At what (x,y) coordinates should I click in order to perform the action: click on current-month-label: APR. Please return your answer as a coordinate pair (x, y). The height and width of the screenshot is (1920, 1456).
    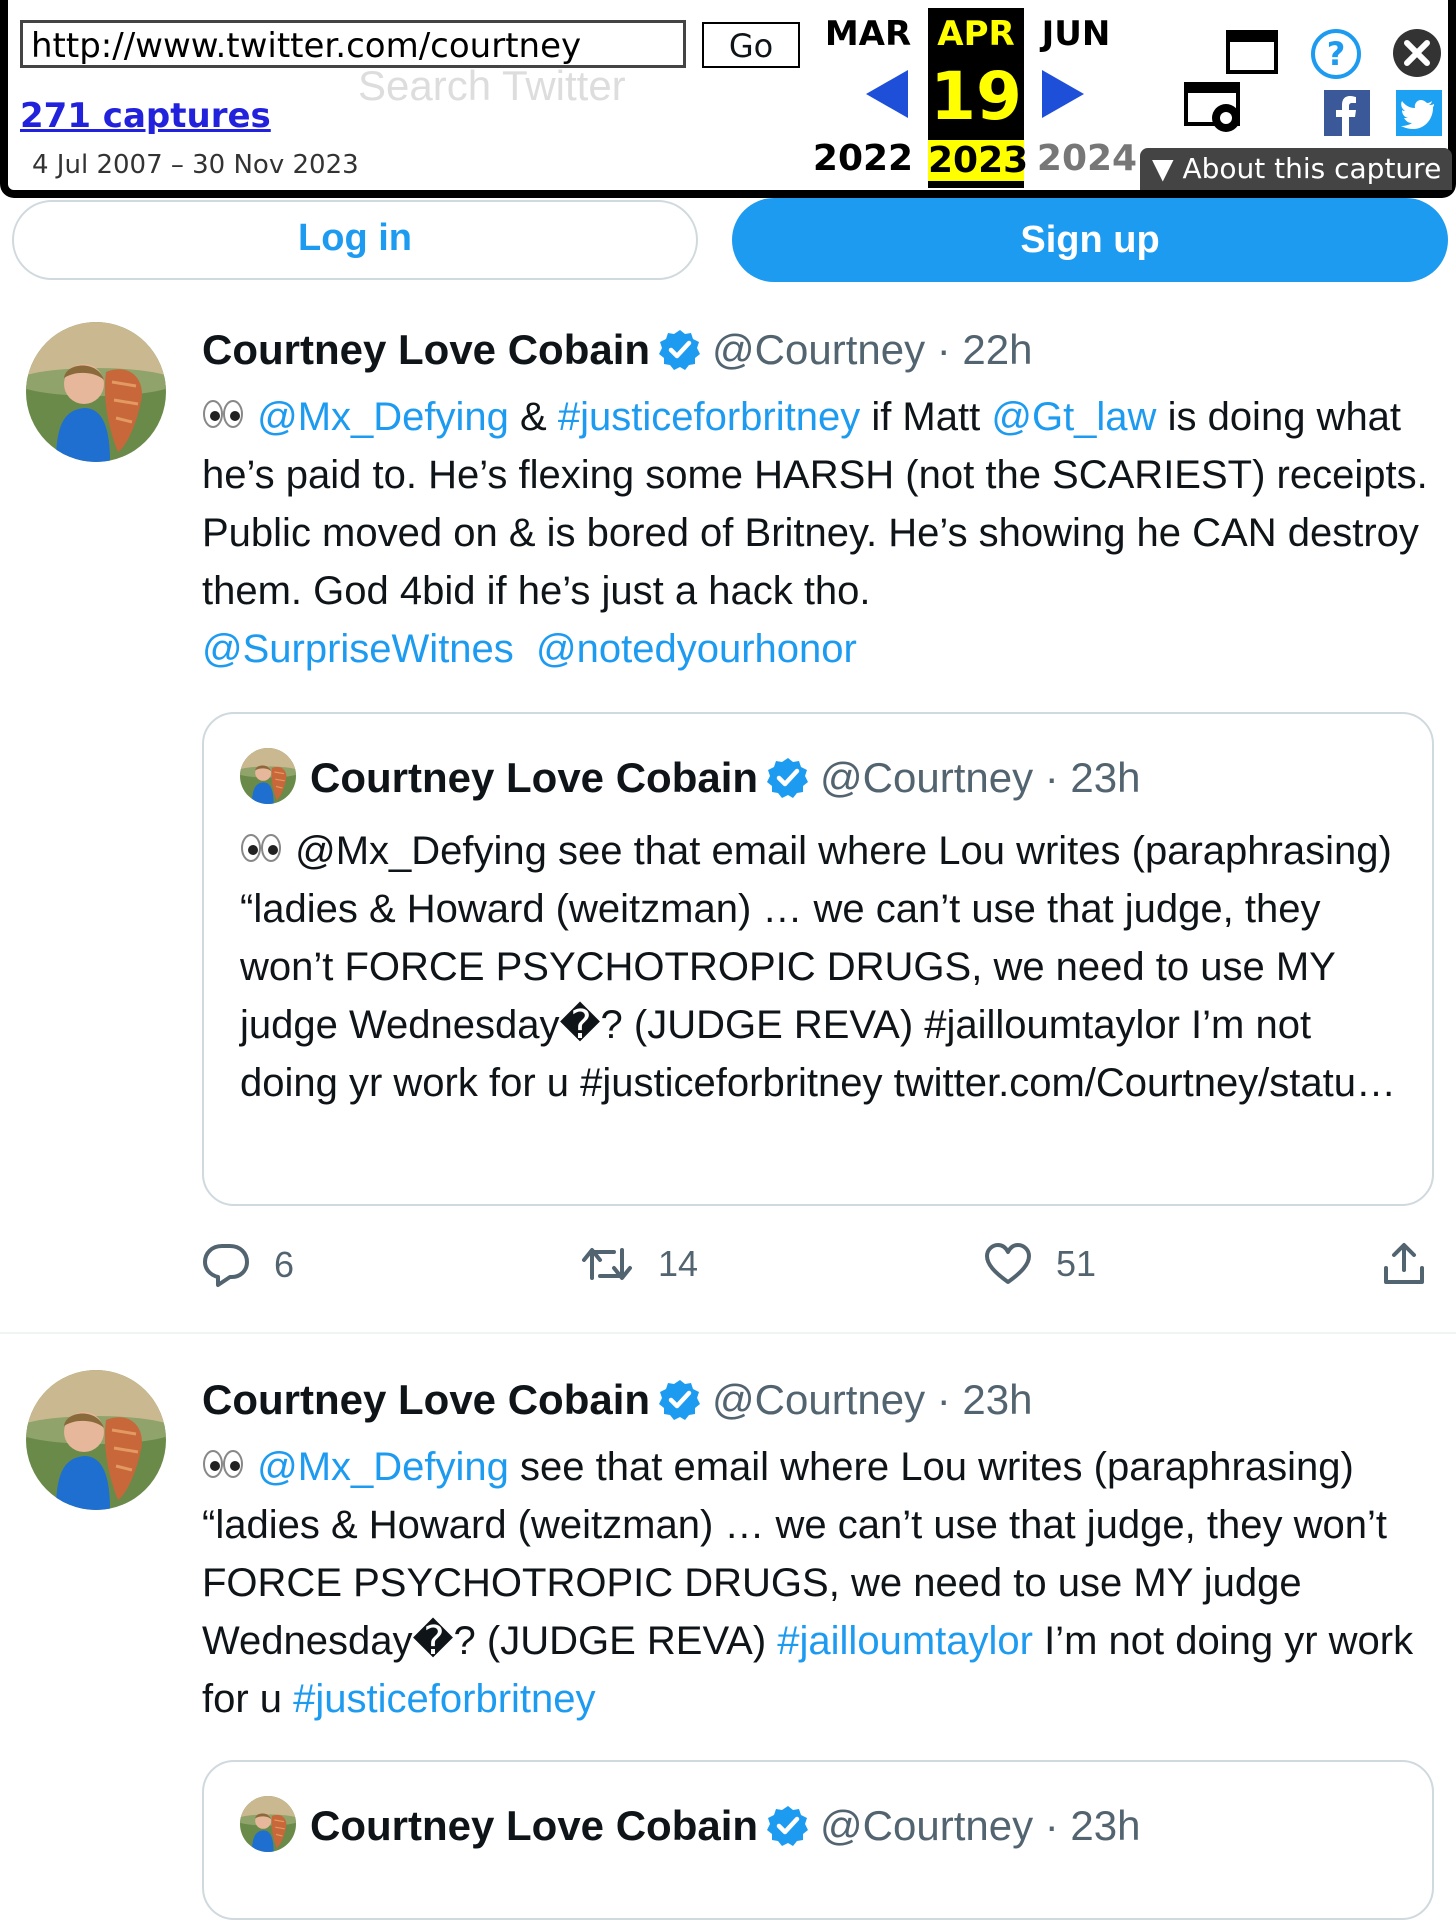
    Looking at the image, I should click on (976, 34).